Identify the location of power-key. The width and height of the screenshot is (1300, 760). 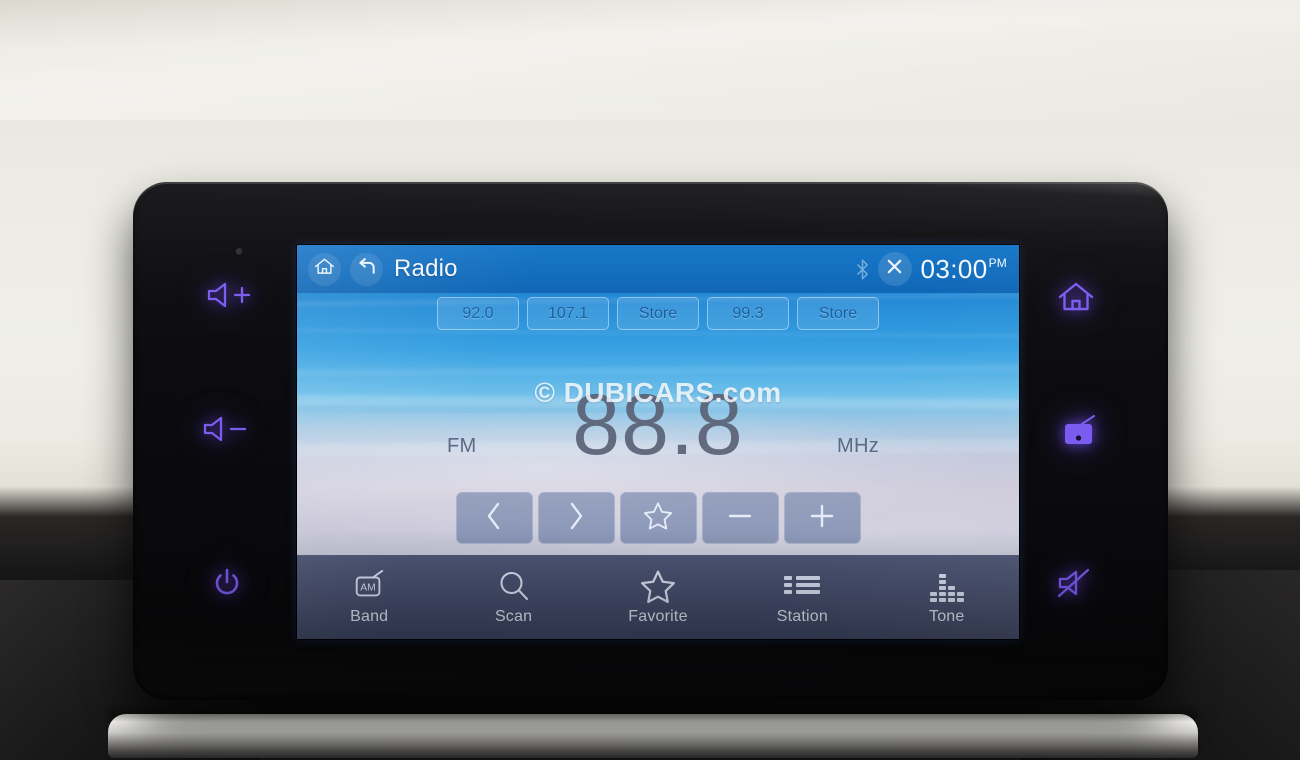
(227, 583).